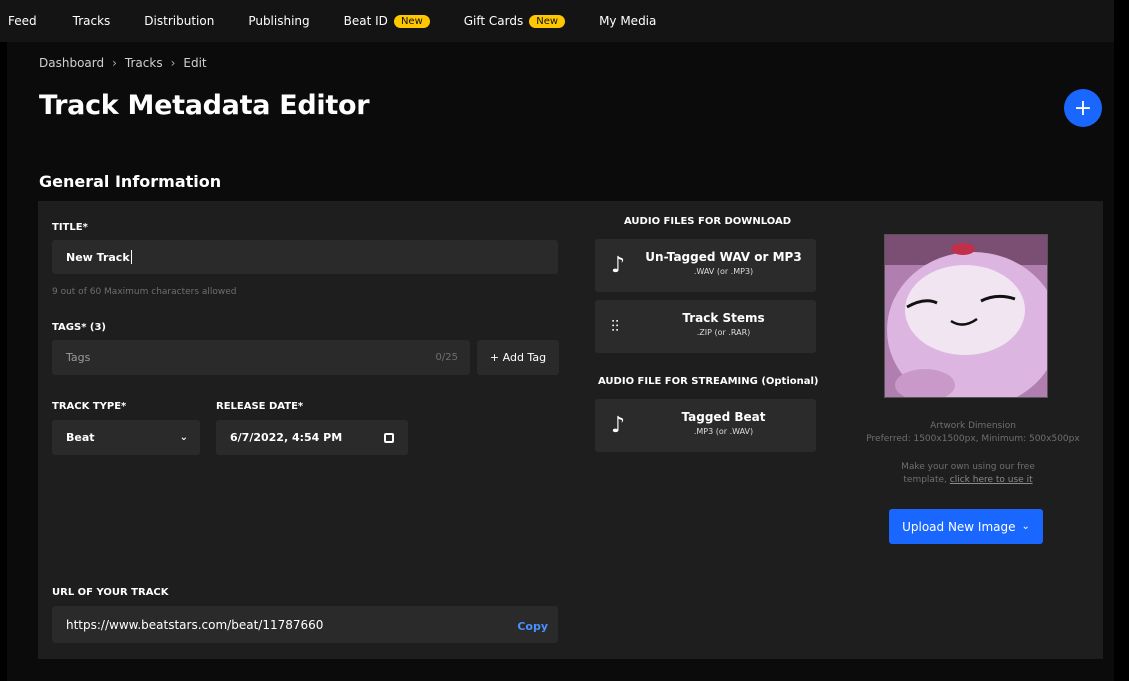 Image resolution: width=1129 pixels, height=681 pixels. What do you see at coordinates (705, 265) in the screenshot?
I see `untagged-audio-upload: ♪ Un-Tagged WAV or MP3 .WAV (or .MP3)` at bounding box center [705, 265].